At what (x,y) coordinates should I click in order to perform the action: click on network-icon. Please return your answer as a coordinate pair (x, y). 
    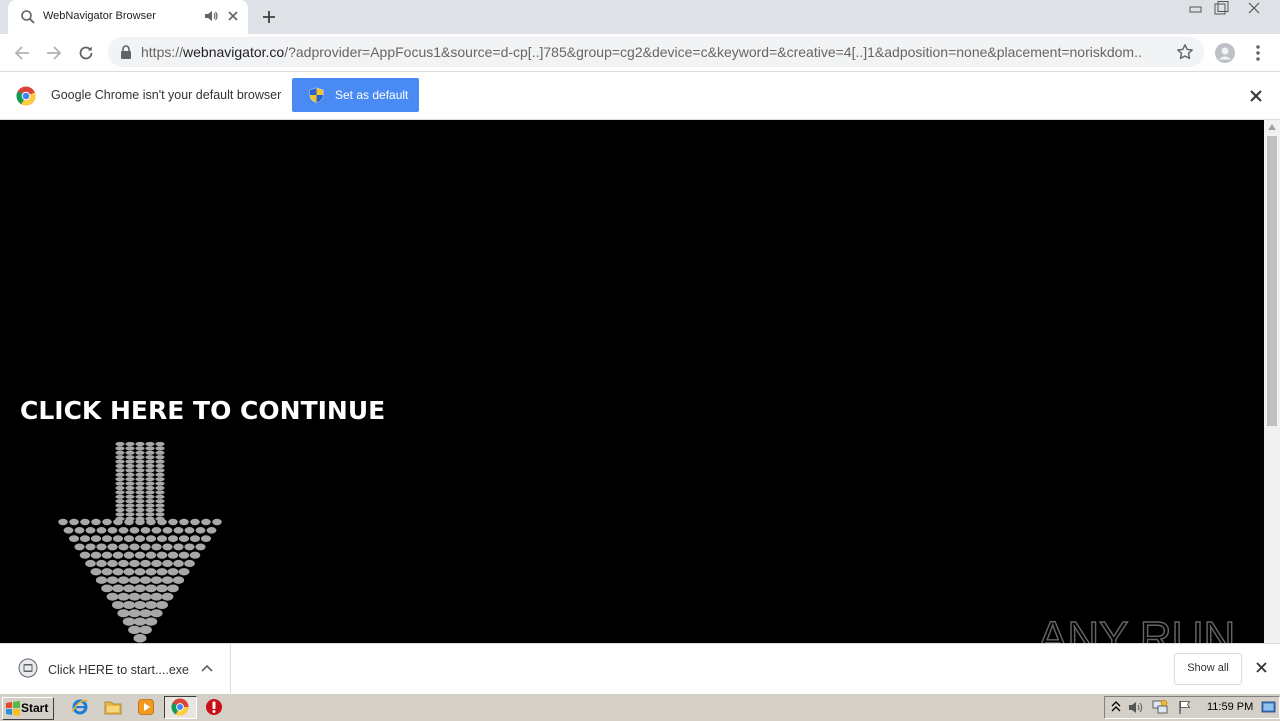
    Looking at the image, I should click on (1160, 707).